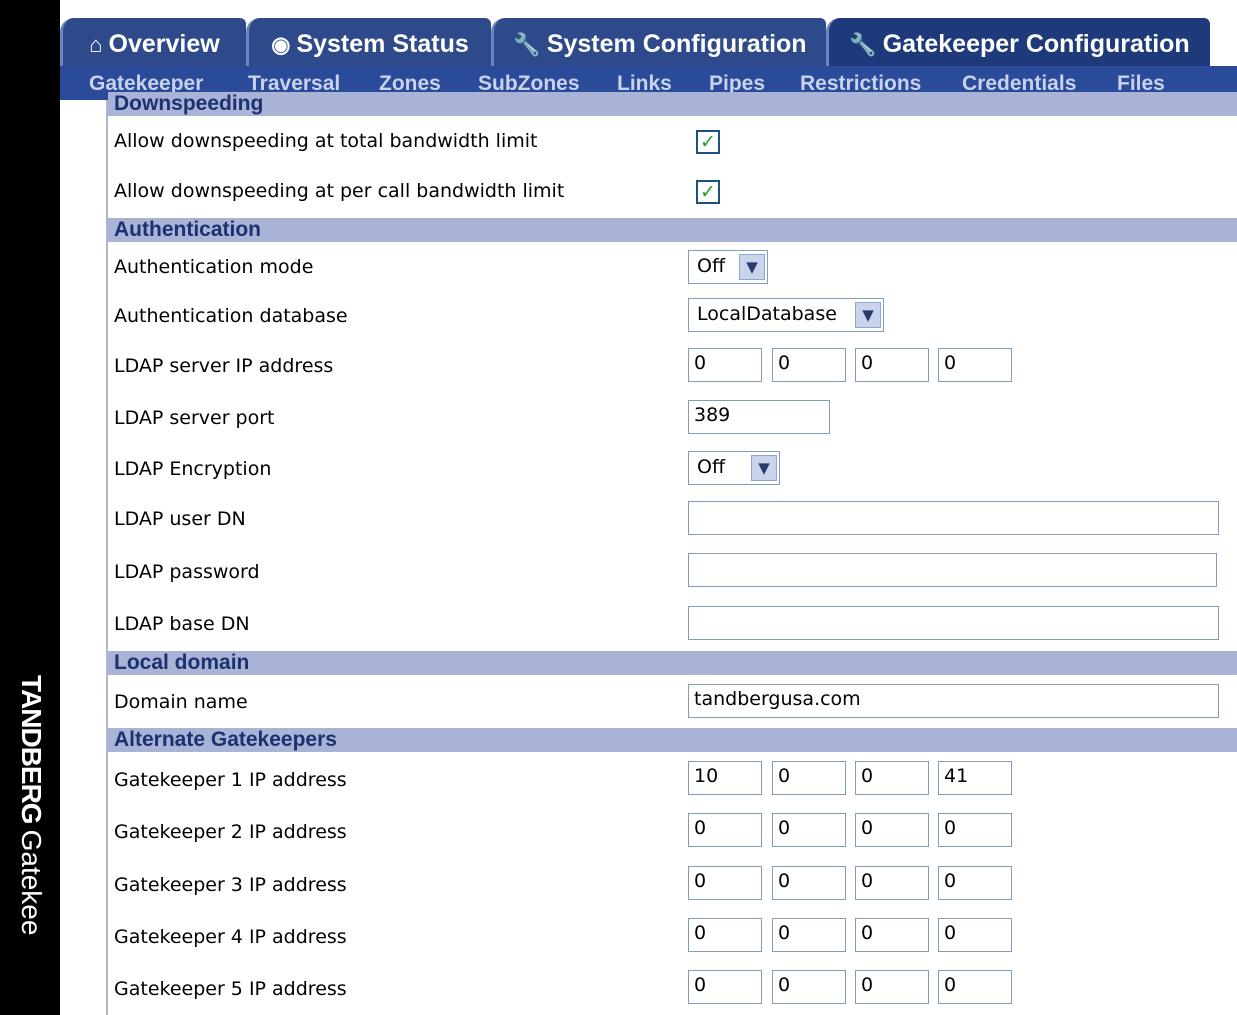  Describe the element at coordinates (809, 935) in the screenshot. I see `gk4-octet-2: 0` at that location.